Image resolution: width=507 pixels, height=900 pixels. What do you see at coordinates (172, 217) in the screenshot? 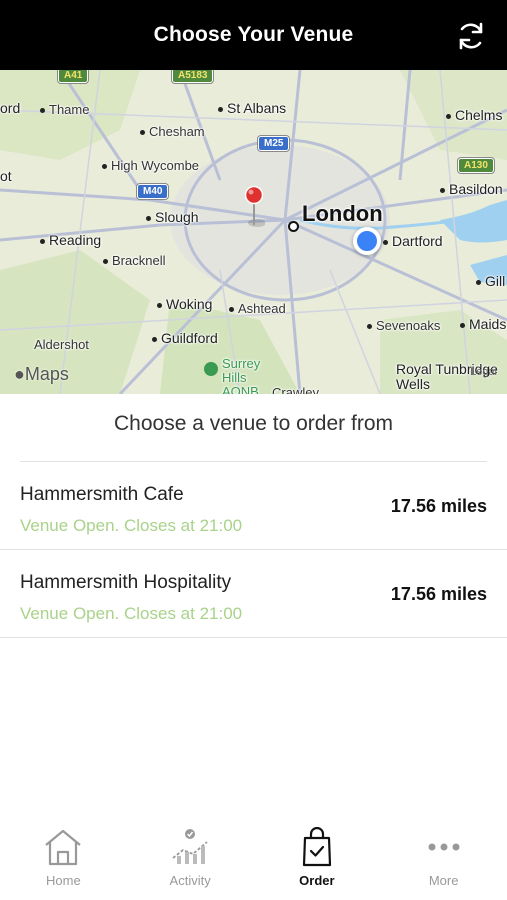
I see `map-label-slough: Slough` at bounding box center [172, 217].